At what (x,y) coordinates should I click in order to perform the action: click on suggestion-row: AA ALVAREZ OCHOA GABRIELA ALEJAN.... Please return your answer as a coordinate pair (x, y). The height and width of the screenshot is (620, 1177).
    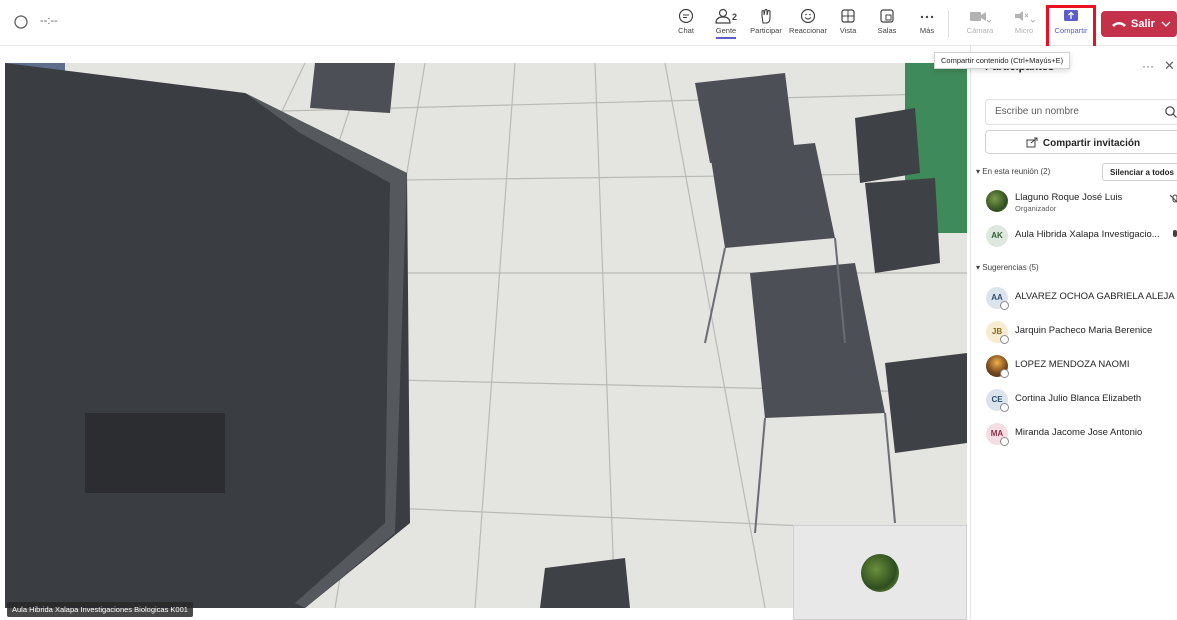
    Looking at the image, I should click on (1081, 298).